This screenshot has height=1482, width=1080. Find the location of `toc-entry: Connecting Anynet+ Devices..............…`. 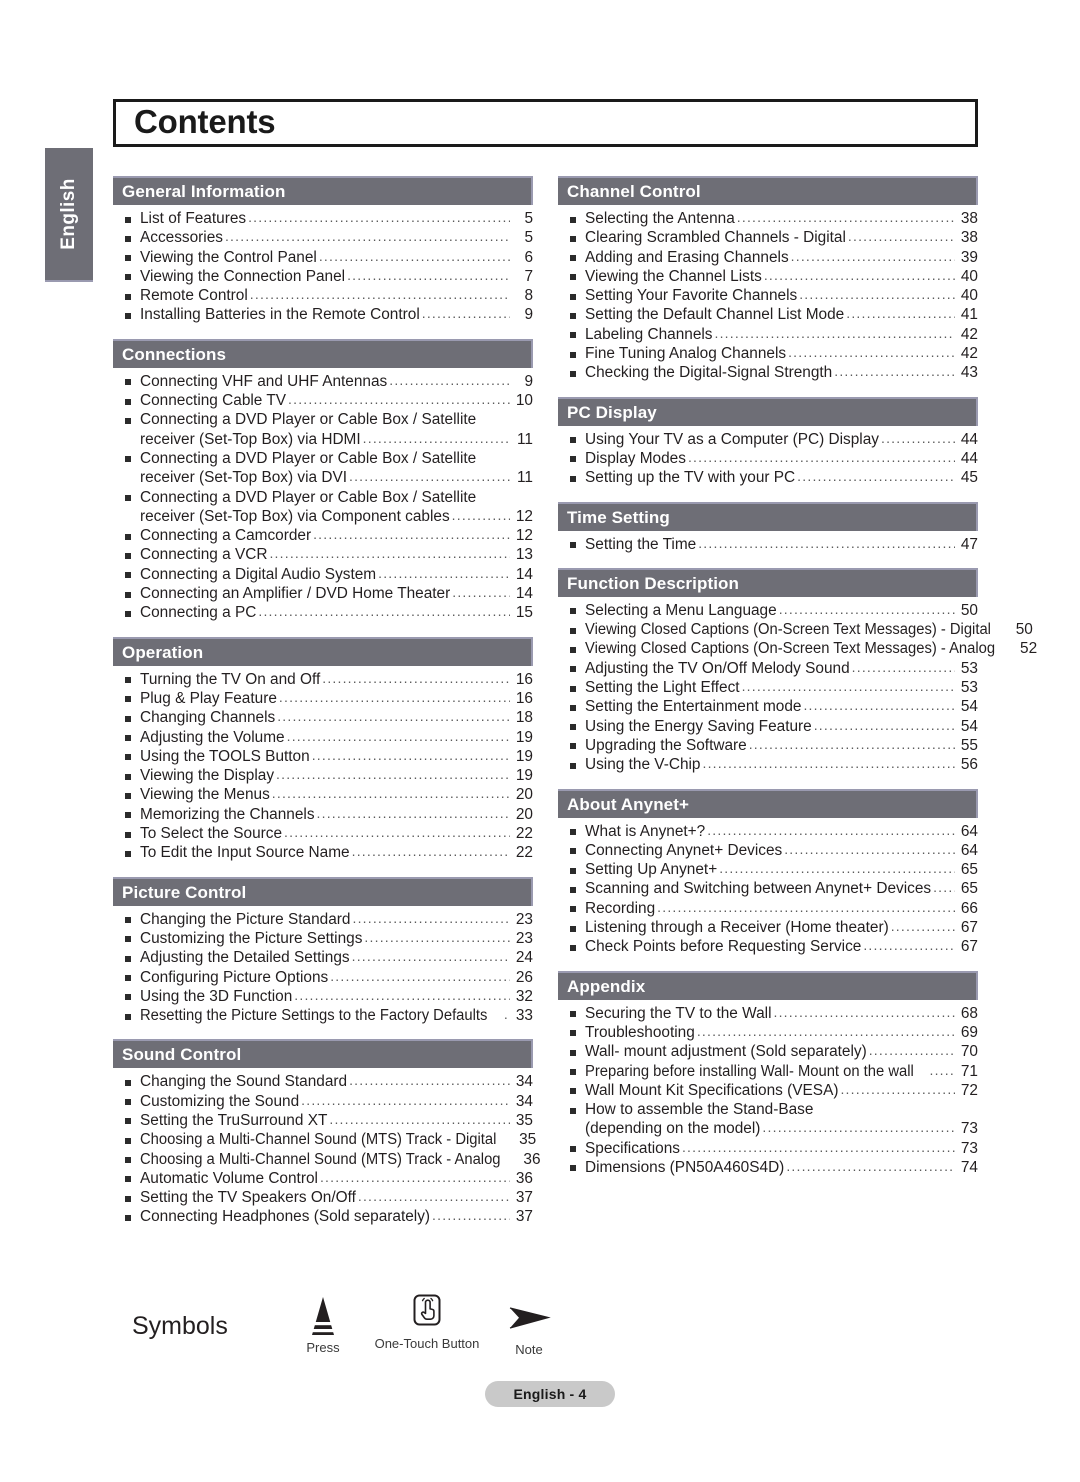

toc-entry: Connecting Anynet+ Devices..............… is located at coordinates (768, 850).